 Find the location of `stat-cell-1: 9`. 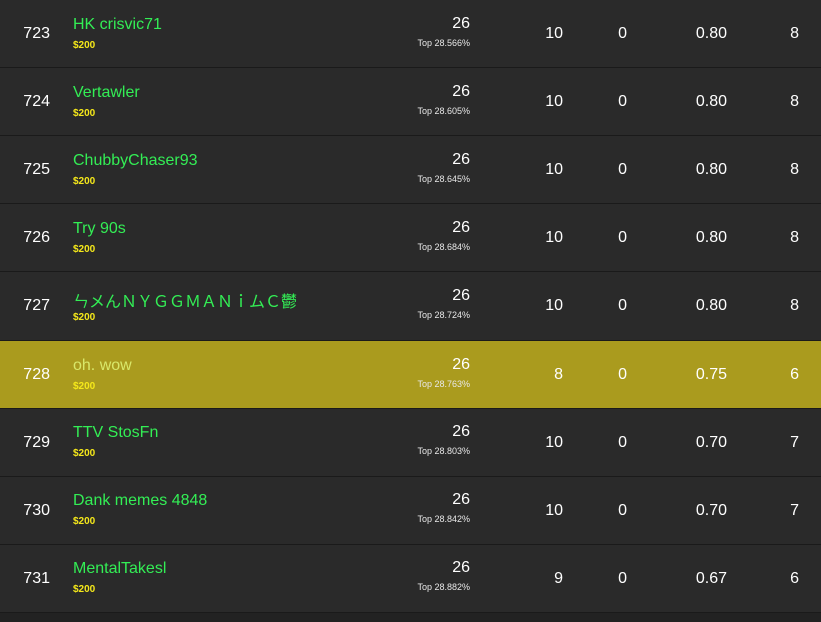

stat-cell-1: 9 is located at coordinates (558, 578).